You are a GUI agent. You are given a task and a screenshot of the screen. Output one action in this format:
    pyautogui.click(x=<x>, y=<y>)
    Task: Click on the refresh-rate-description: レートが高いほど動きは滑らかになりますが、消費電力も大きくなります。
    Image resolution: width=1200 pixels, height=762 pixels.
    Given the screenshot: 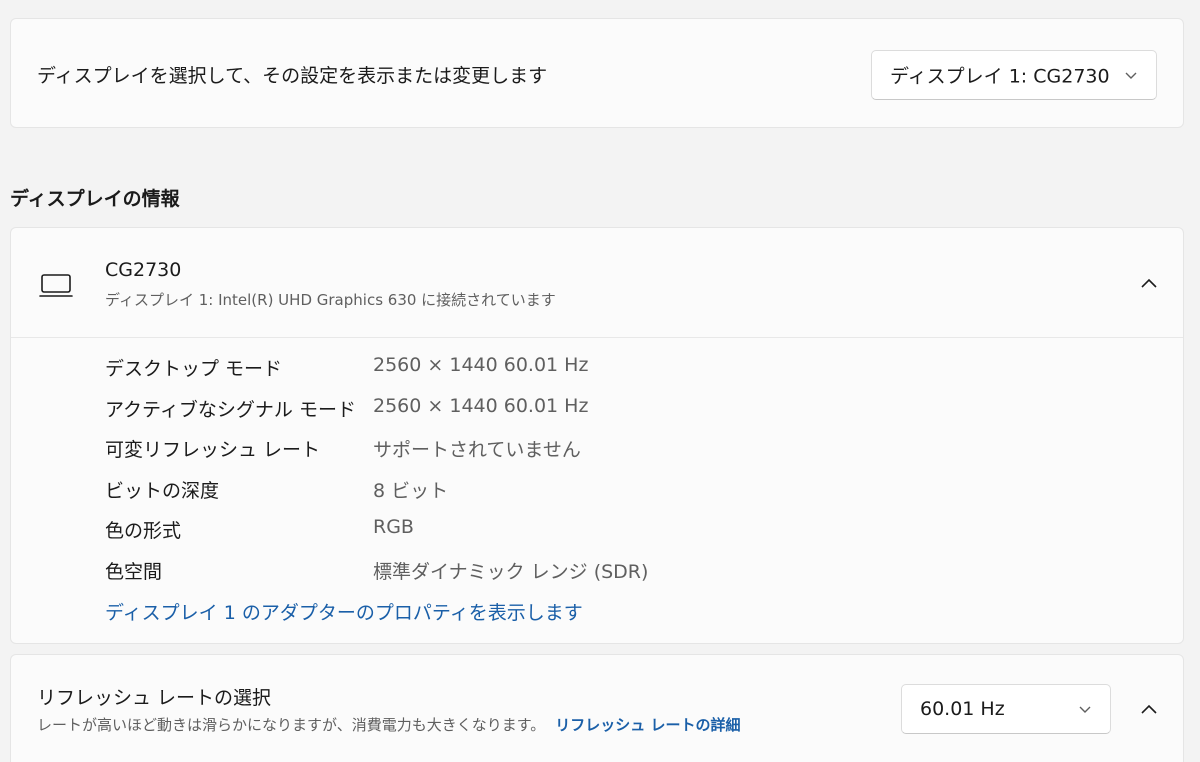 What is the action you would take?
    pyautogui.click(x=291, y=725)
    